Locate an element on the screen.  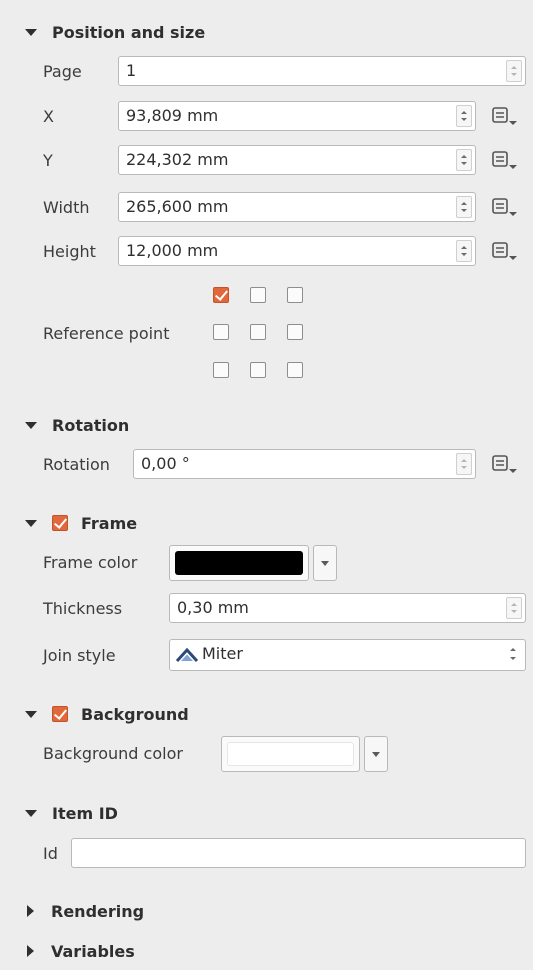
section-rendering-header: Rendering is located at coordinates (84, 911).